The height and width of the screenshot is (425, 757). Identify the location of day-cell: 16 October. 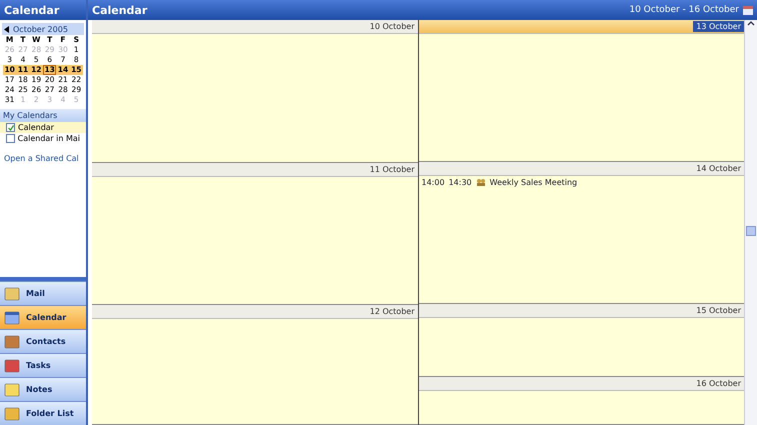
(581, 400).